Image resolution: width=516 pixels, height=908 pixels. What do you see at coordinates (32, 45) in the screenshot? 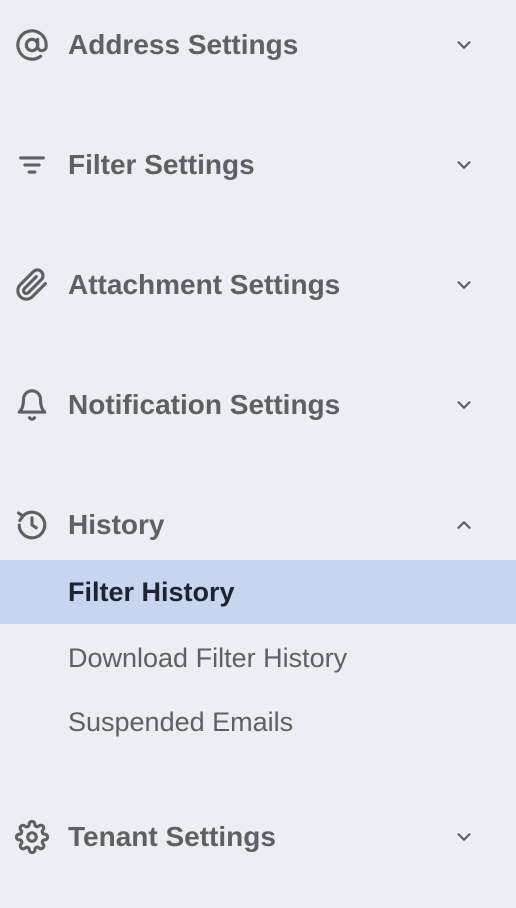
I see `at-sign-icon` at bounding box center [32, 45].